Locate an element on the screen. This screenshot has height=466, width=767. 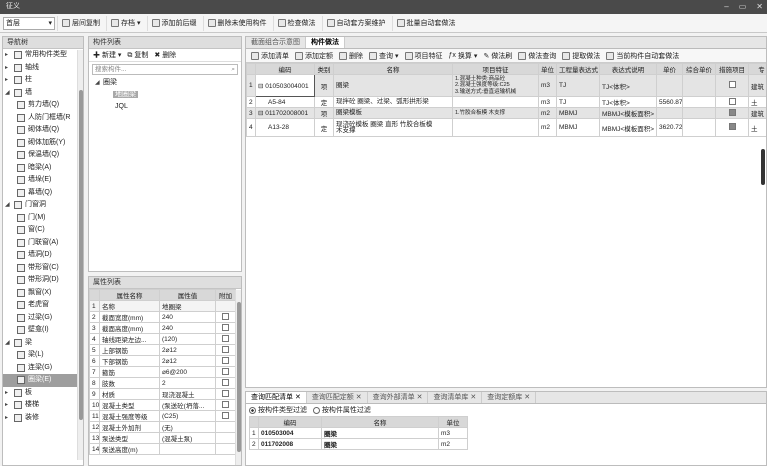
row-expr: MBMJ is located at coordinates (578, 127).